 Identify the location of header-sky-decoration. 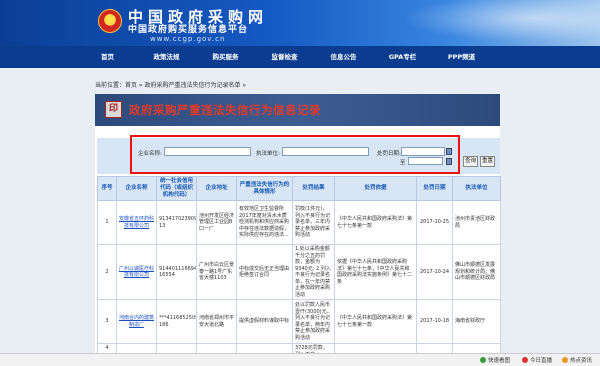
(490, 23).